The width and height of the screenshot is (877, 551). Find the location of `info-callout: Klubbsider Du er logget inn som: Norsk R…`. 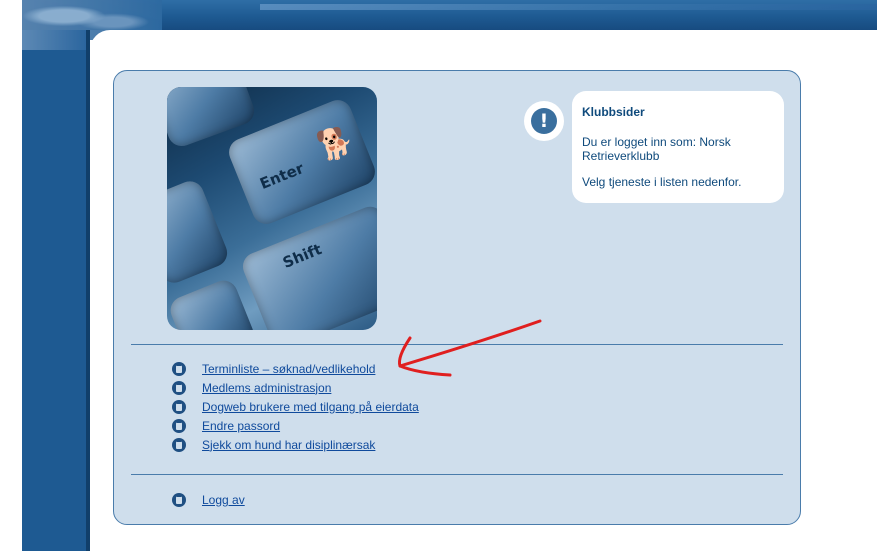

info-callout: Klubbsider Du er logget inn som: Norsk R… is located at coordinates (678, 147).